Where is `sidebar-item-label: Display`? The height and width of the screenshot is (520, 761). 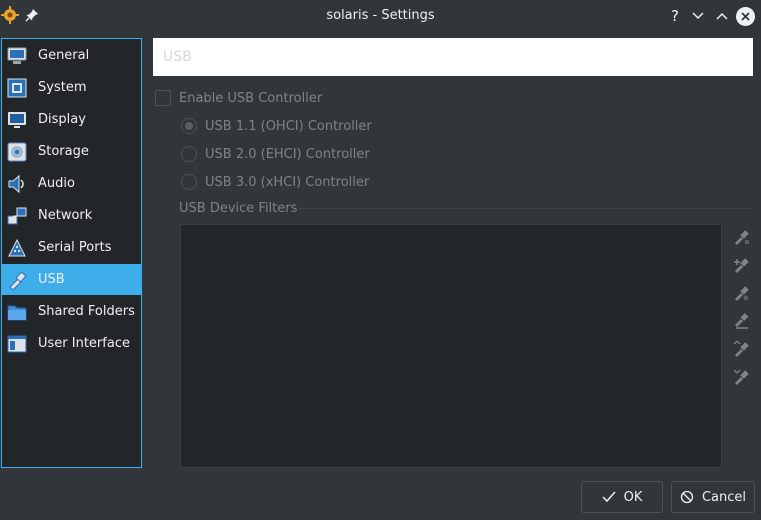 sidebar-item-label: Display is located at coordinates (62, 119).